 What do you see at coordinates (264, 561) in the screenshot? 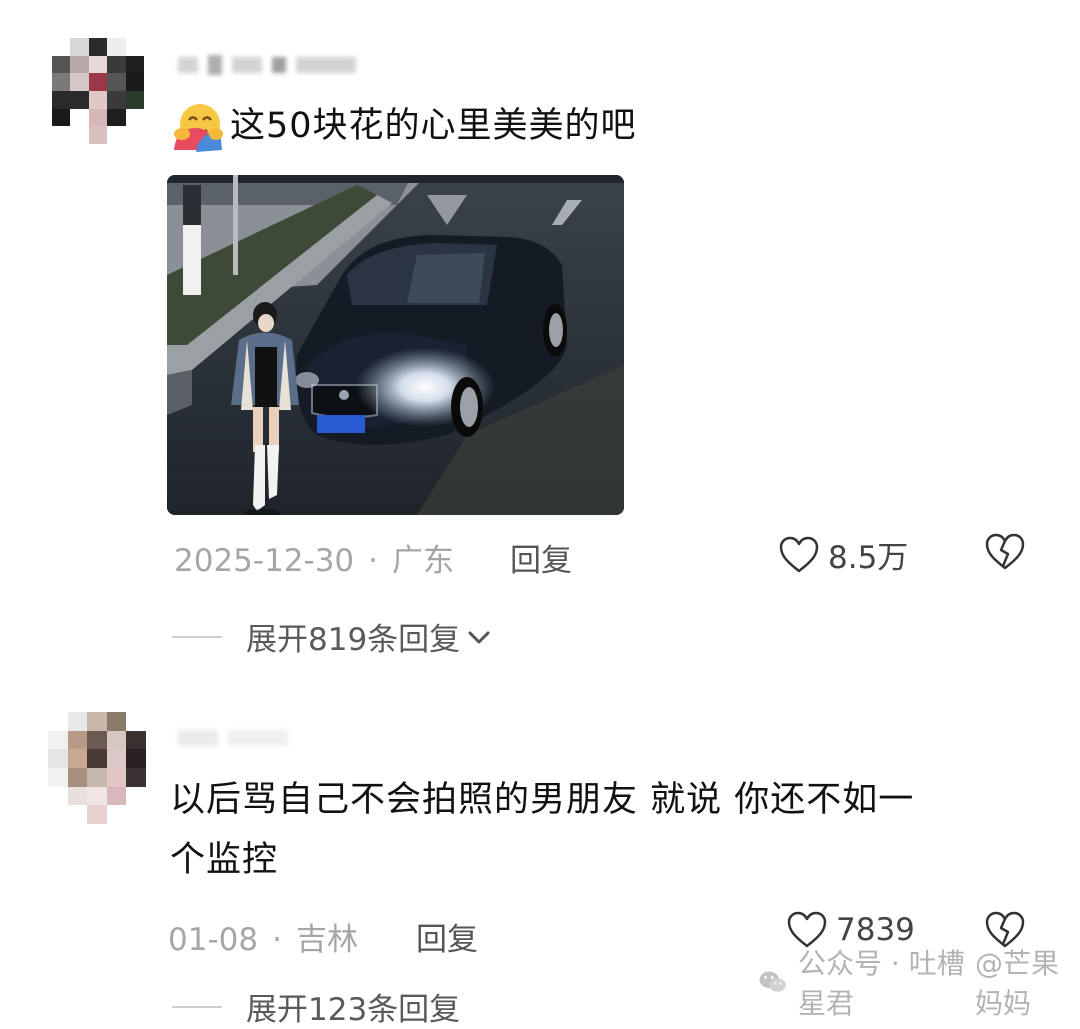
I see `comment-date: 2025-12-30` at bounding box center [264, 561].